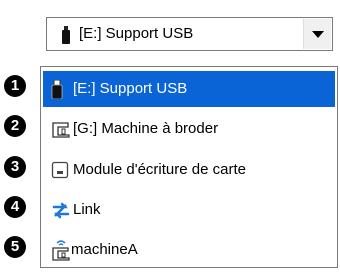 The width and height of the screenshot is (340, 275). Describe the element at coordinates (61, 210) in the screenshot. I see `link-arrows-icon` at that location.